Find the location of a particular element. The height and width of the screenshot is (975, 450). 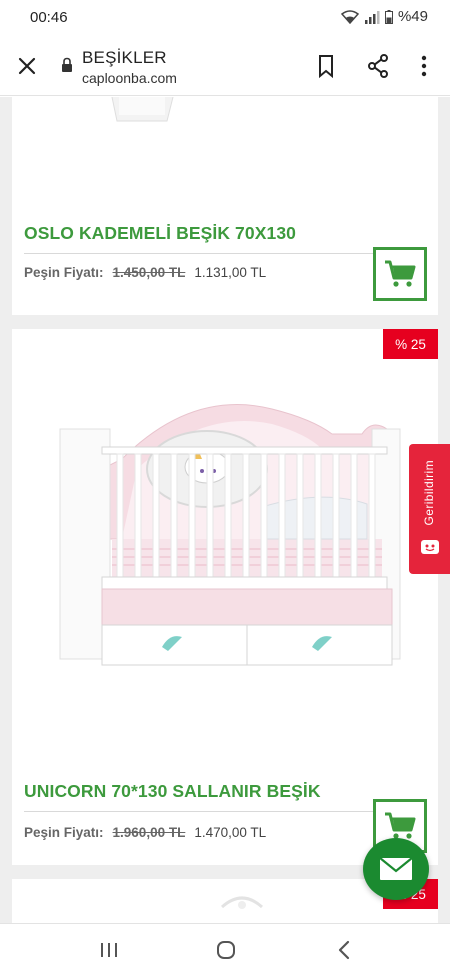

price-row: Peşin Fiyatı: 1.450,00 TL 1.131,00 TL is located at coordinates (145, 272).